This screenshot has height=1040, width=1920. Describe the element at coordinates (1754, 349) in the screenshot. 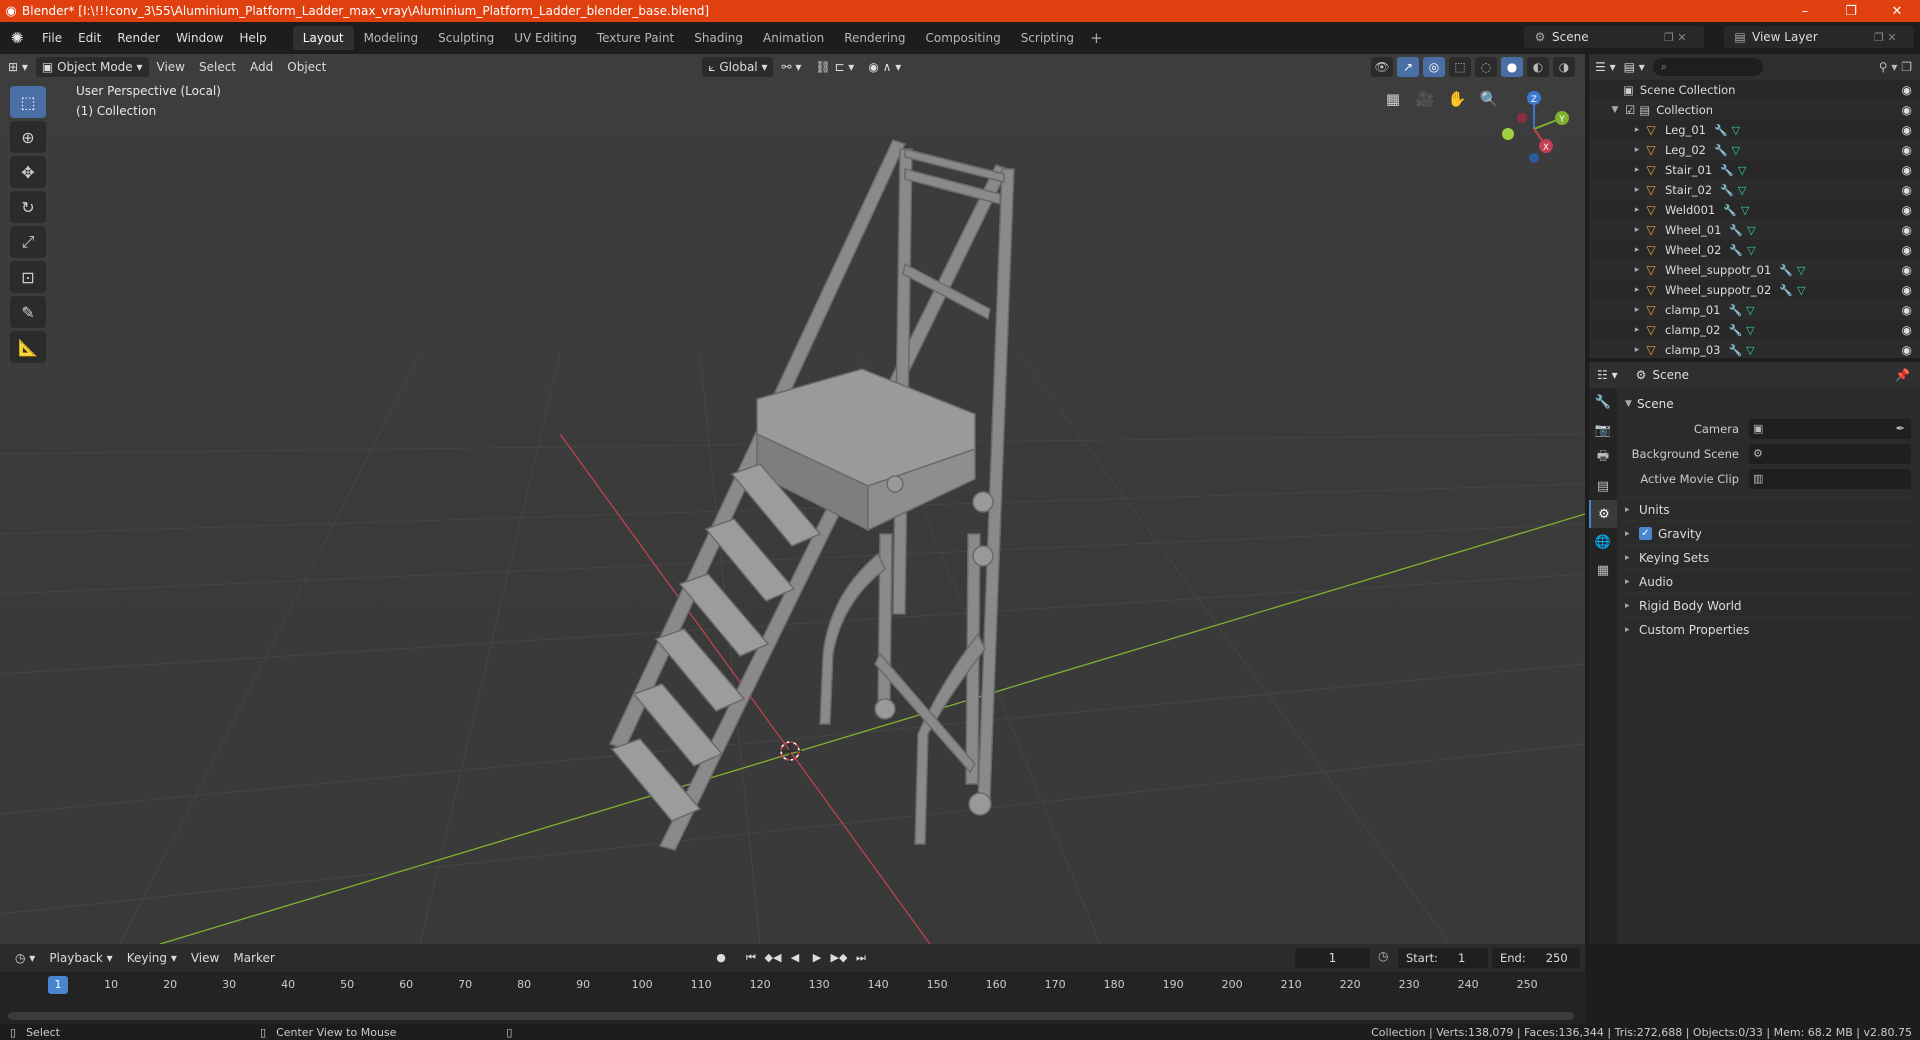

I see `outliner-item: ▸ ▽ clamp_03 🔧 ▽ ◉` at that location.